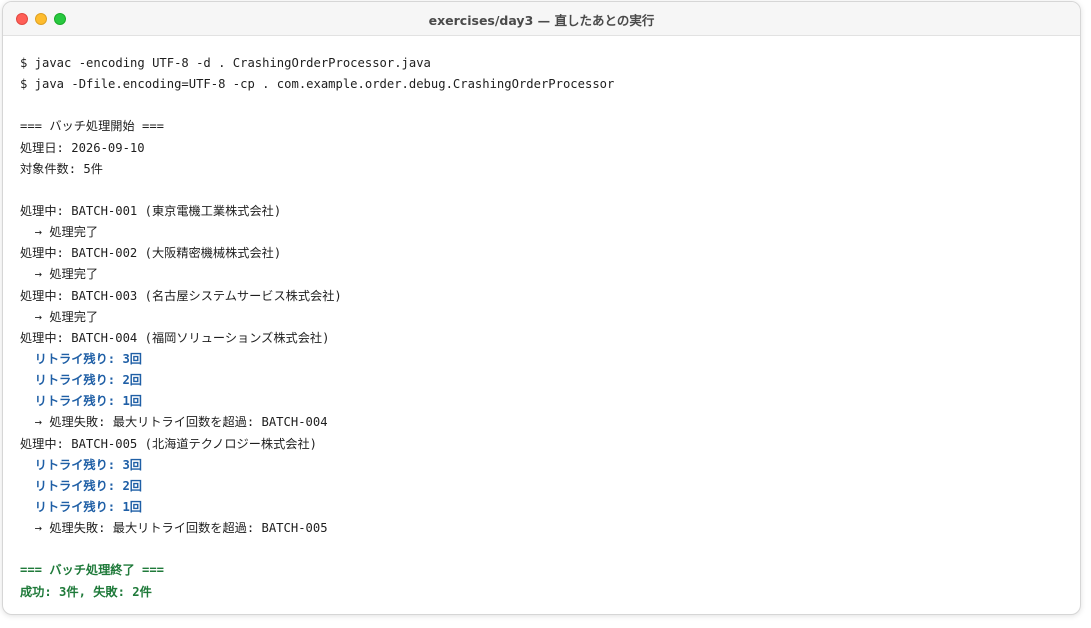  What do you see at coordinates (181, 295) in the screenshot?
I see `output-line: 処理中: BATCH-003 (名古屋システムサービス株式会社)` at bounding box center [181, 295].